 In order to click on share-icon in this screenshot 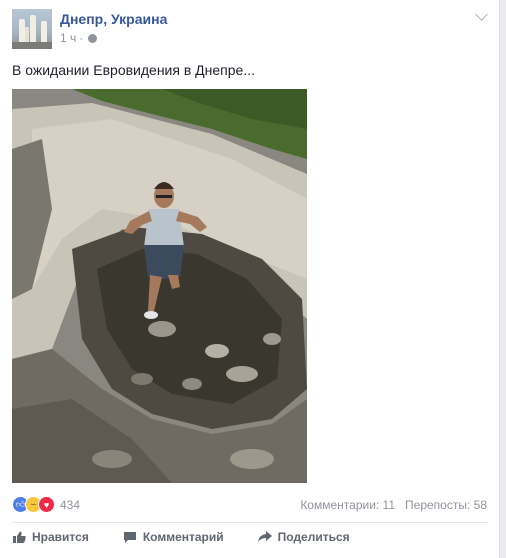, I will do `click(264, 536)`.